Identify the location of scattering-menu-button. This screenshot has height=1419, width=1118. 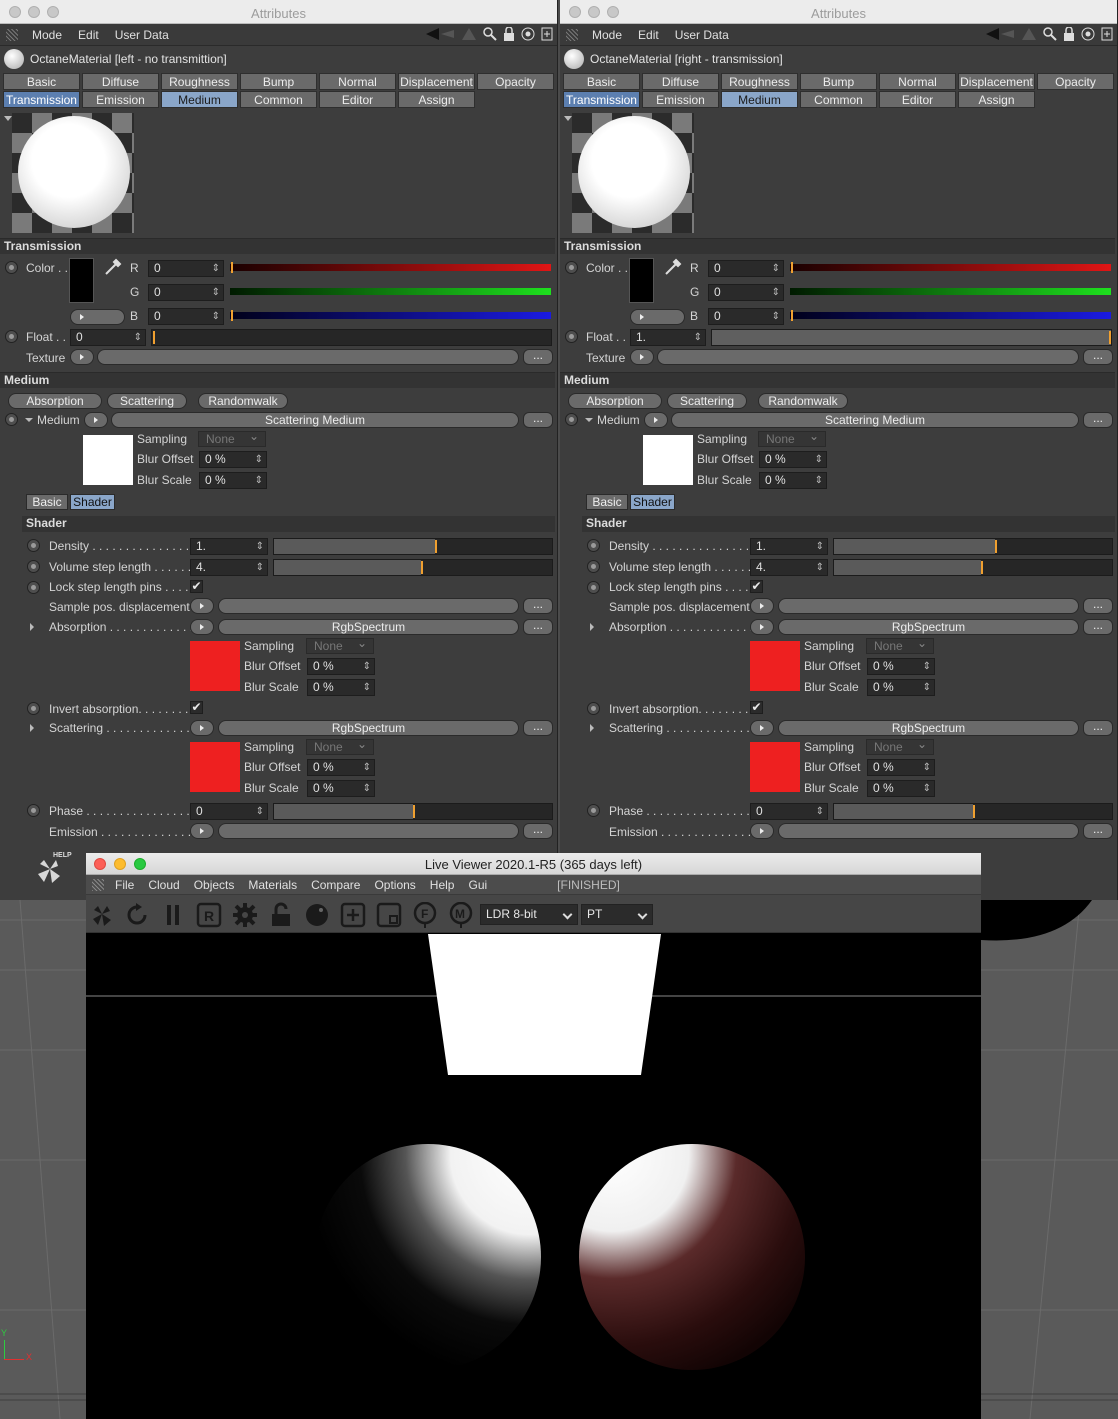
(202, 728).